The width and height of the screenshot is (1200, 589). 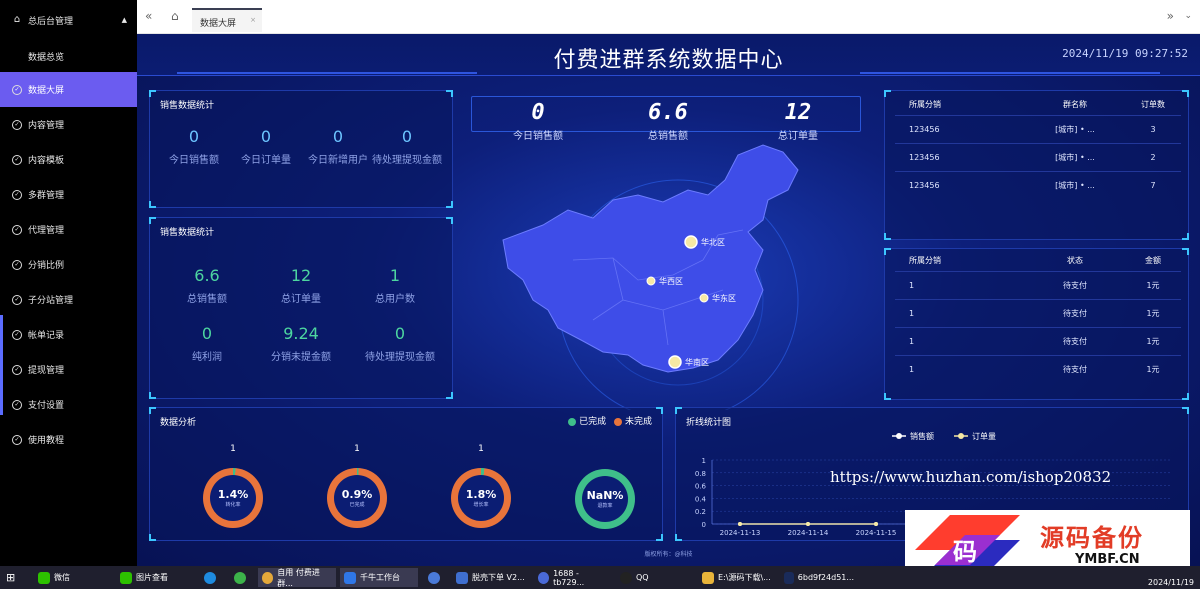 What do you see at coordinates (207, 299) in the screenshot?
I see `stat-label: 总销售额` at bounding box center [207, 299].